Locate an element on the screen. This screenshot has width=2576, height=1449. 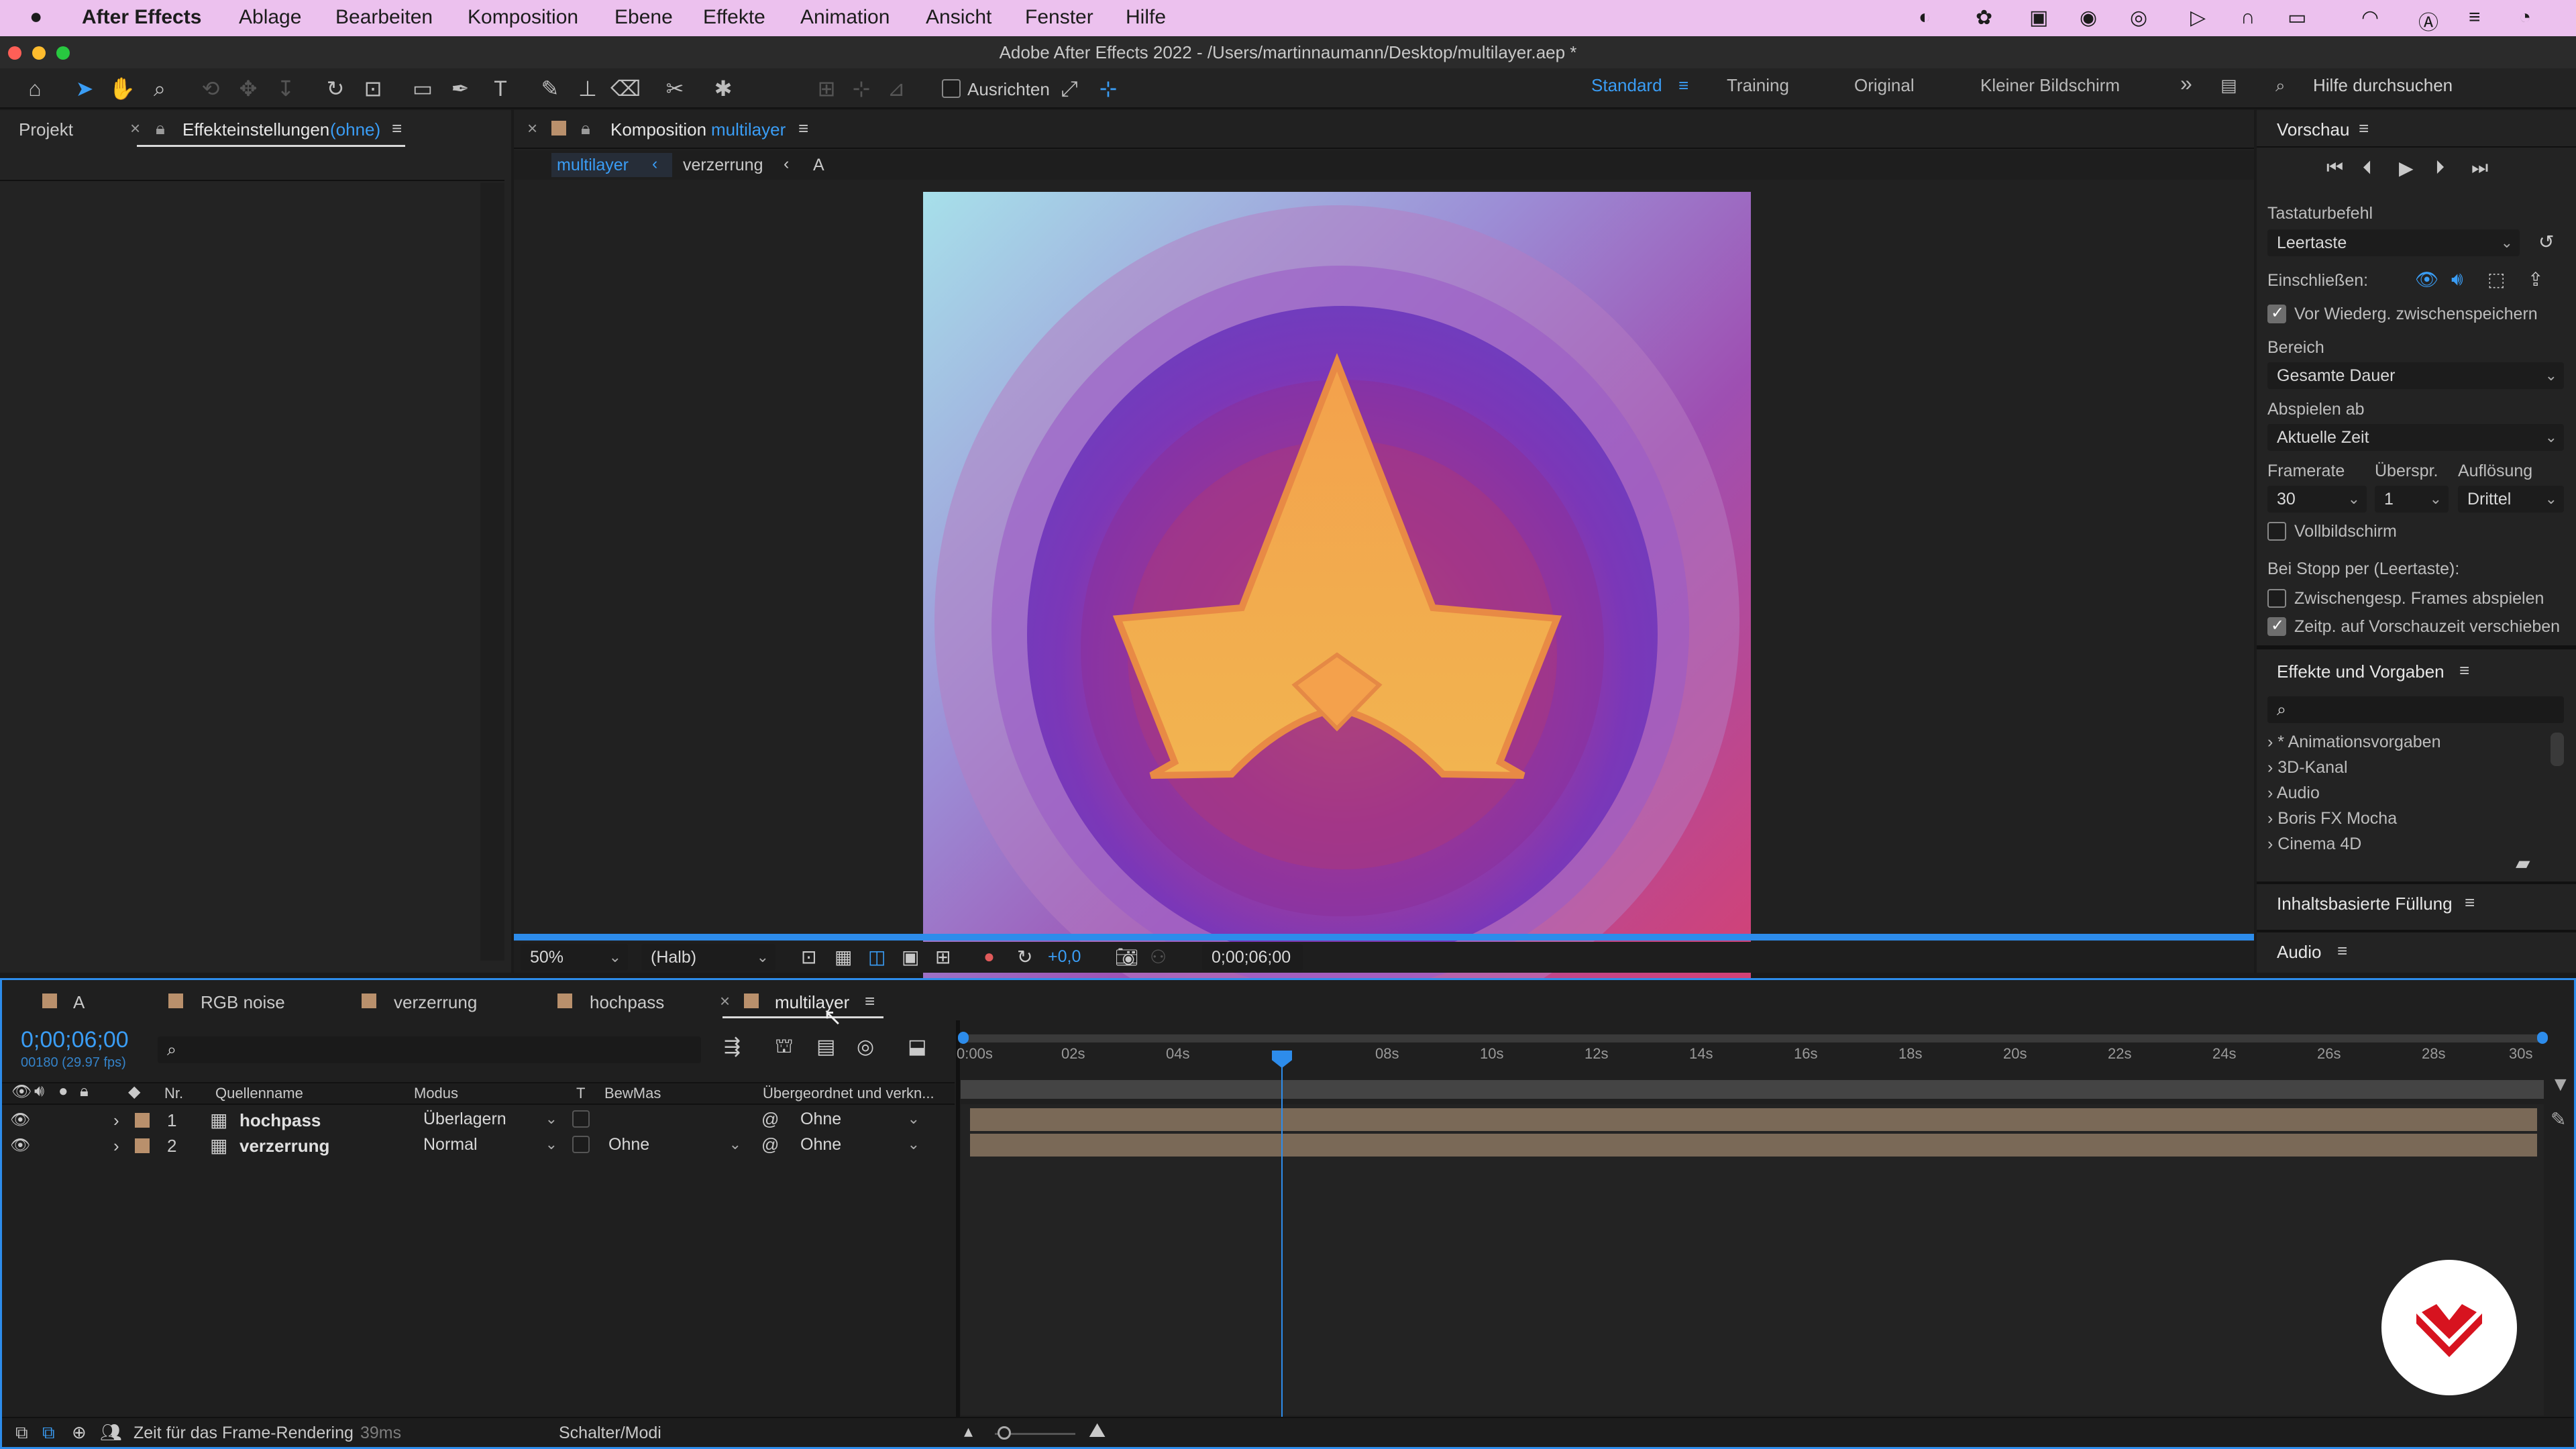
new-folder-icon: ▰ is located at coordinates (2523, 863).